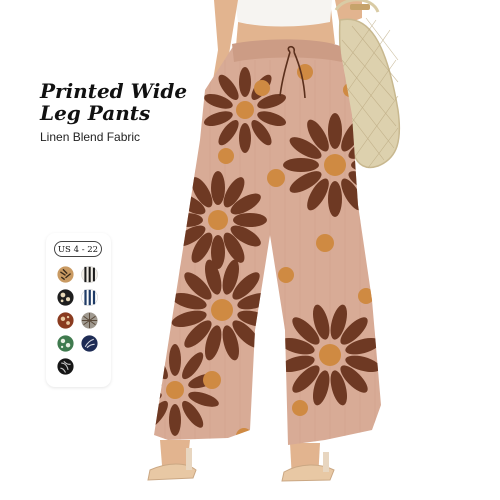  What do you see at coordinates (89, 274) in the screenshot?
I see `swatch-black-white-stripe` at bounding box center [89, 274].